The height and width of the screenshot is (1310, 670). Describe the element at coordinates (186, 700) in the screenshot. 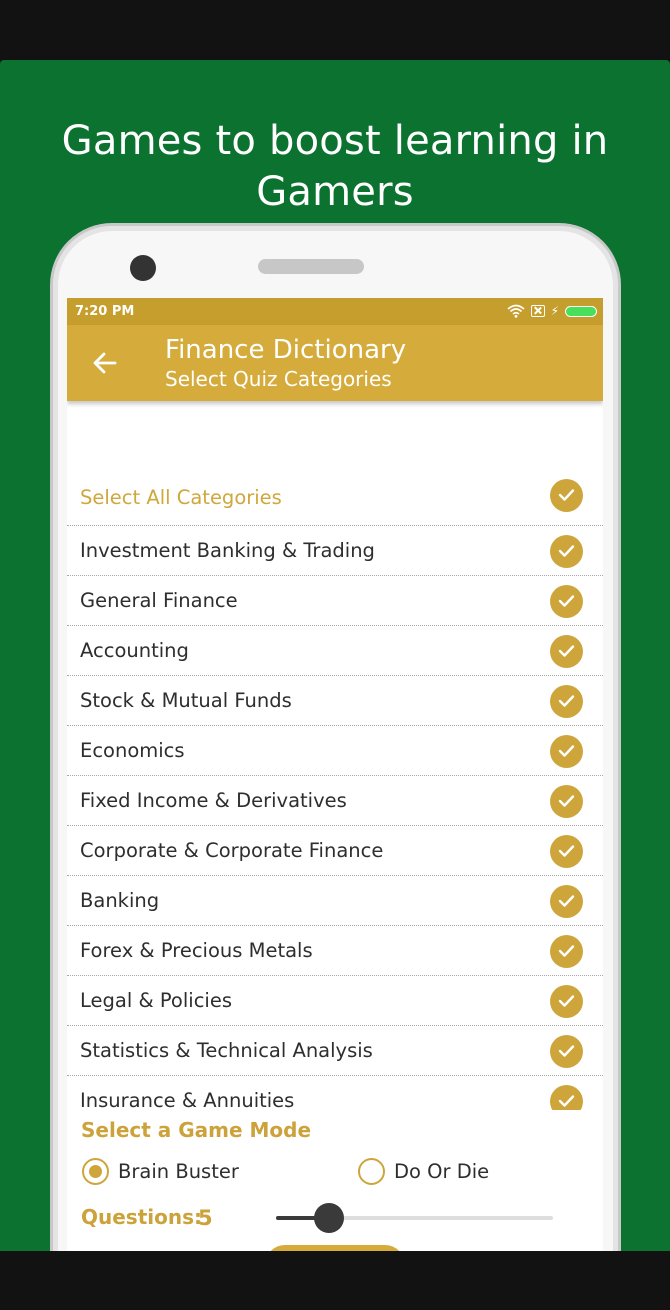

I see `category-label: Stock & Mutual Funds` at that location.